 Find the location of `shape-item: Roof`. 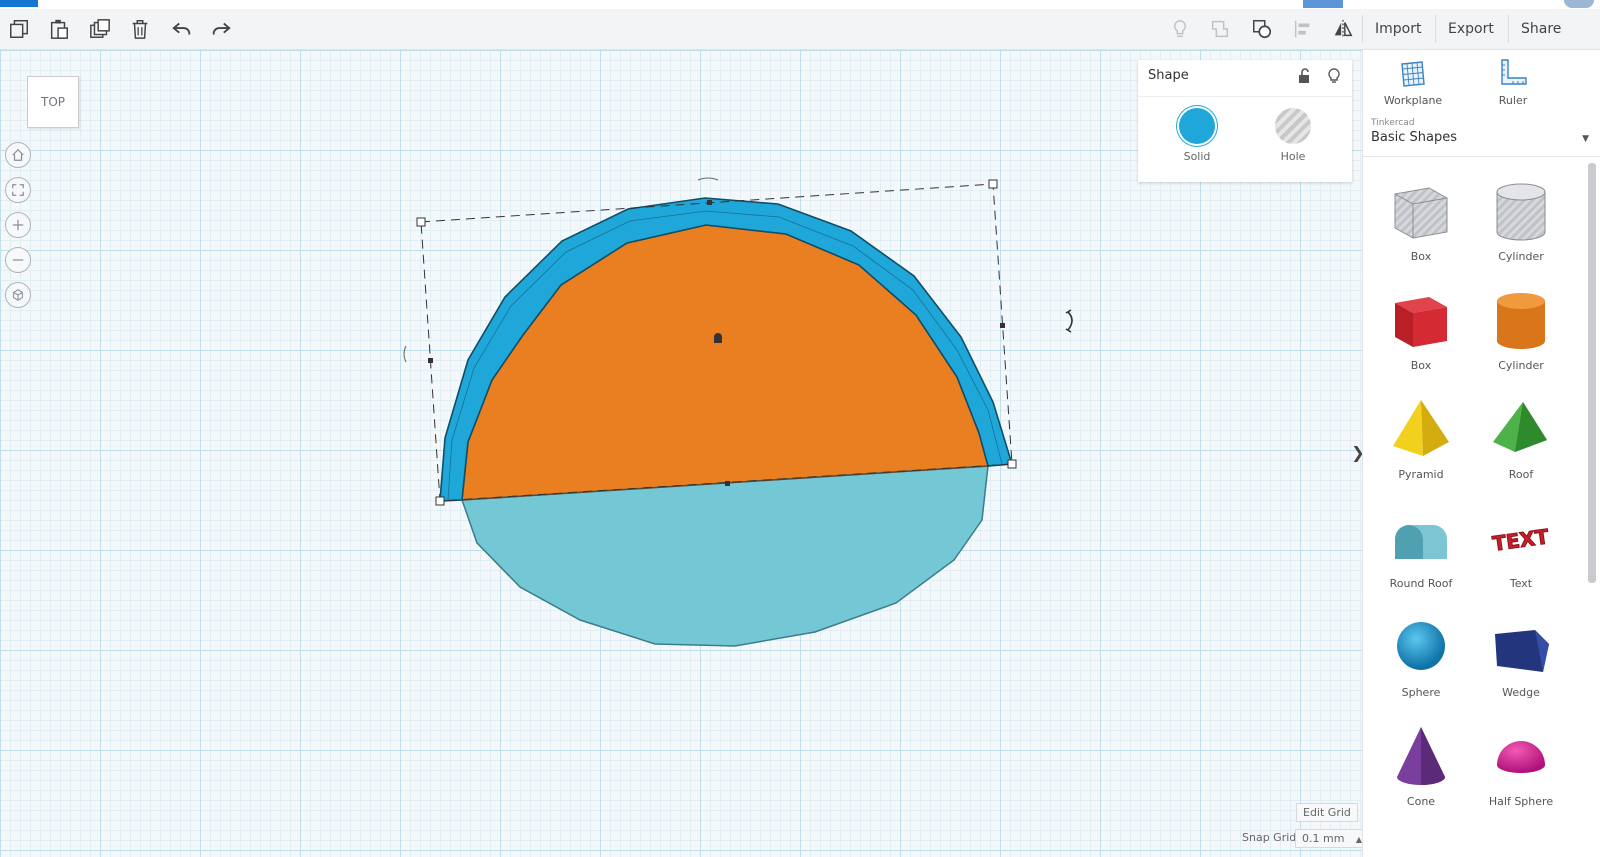

shape-item: Roof is located at coordinates (1521, 437).